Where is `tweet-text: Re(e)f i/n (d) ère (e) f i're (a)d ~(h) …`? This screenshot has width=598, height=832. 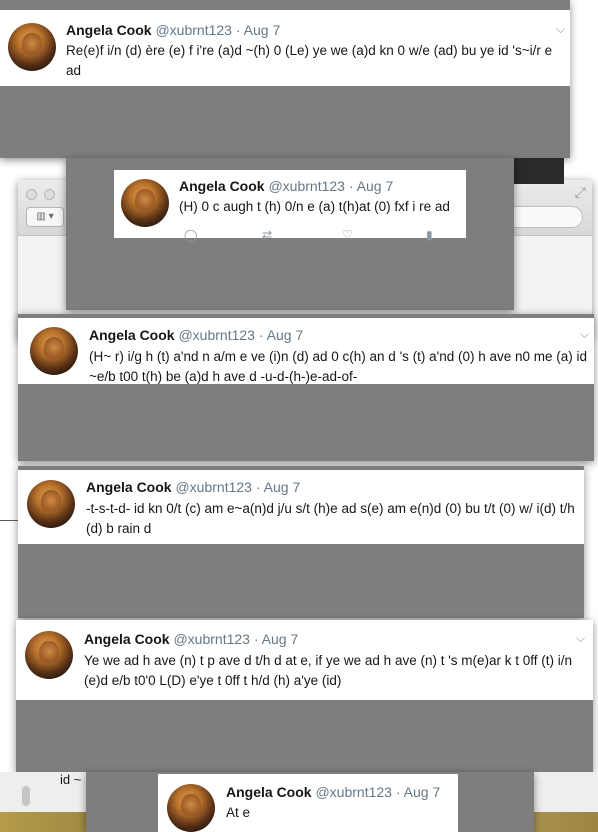 tweet-text: Re(e)f i/n (d) ère (e) f i're (a)d ~(h) … is located at coordinates (309, 60).